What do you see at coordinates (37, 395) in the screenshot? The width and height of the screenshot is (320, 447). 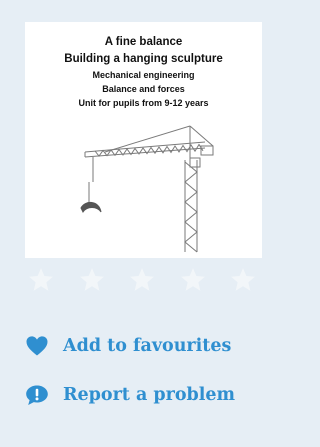 I see `speech-bubble-exclamation-icon` at bounding box center [37, 395].